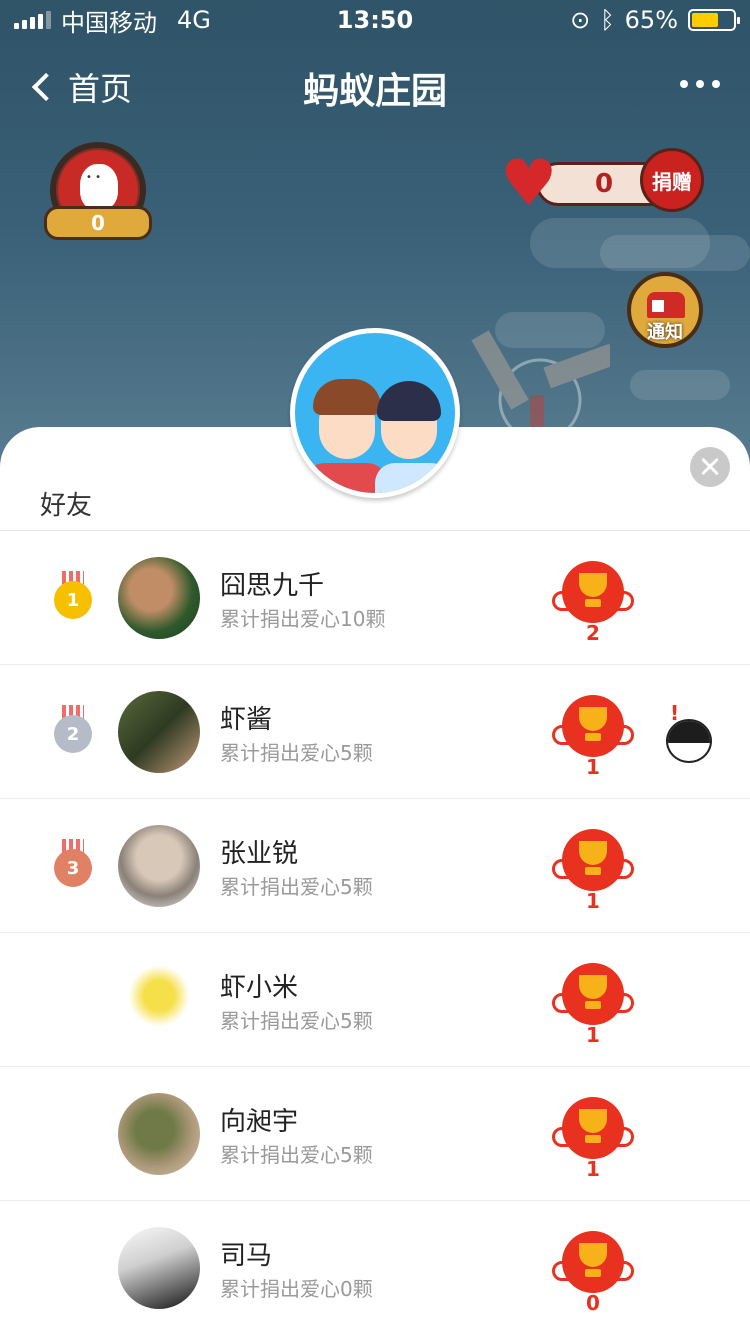 The height and width of the screenshot is (1334, 750). What do you see at coordinates (246, 720) in the screenshot?
I see `friend-name: 虾酱` at bounding box center [246, 720].